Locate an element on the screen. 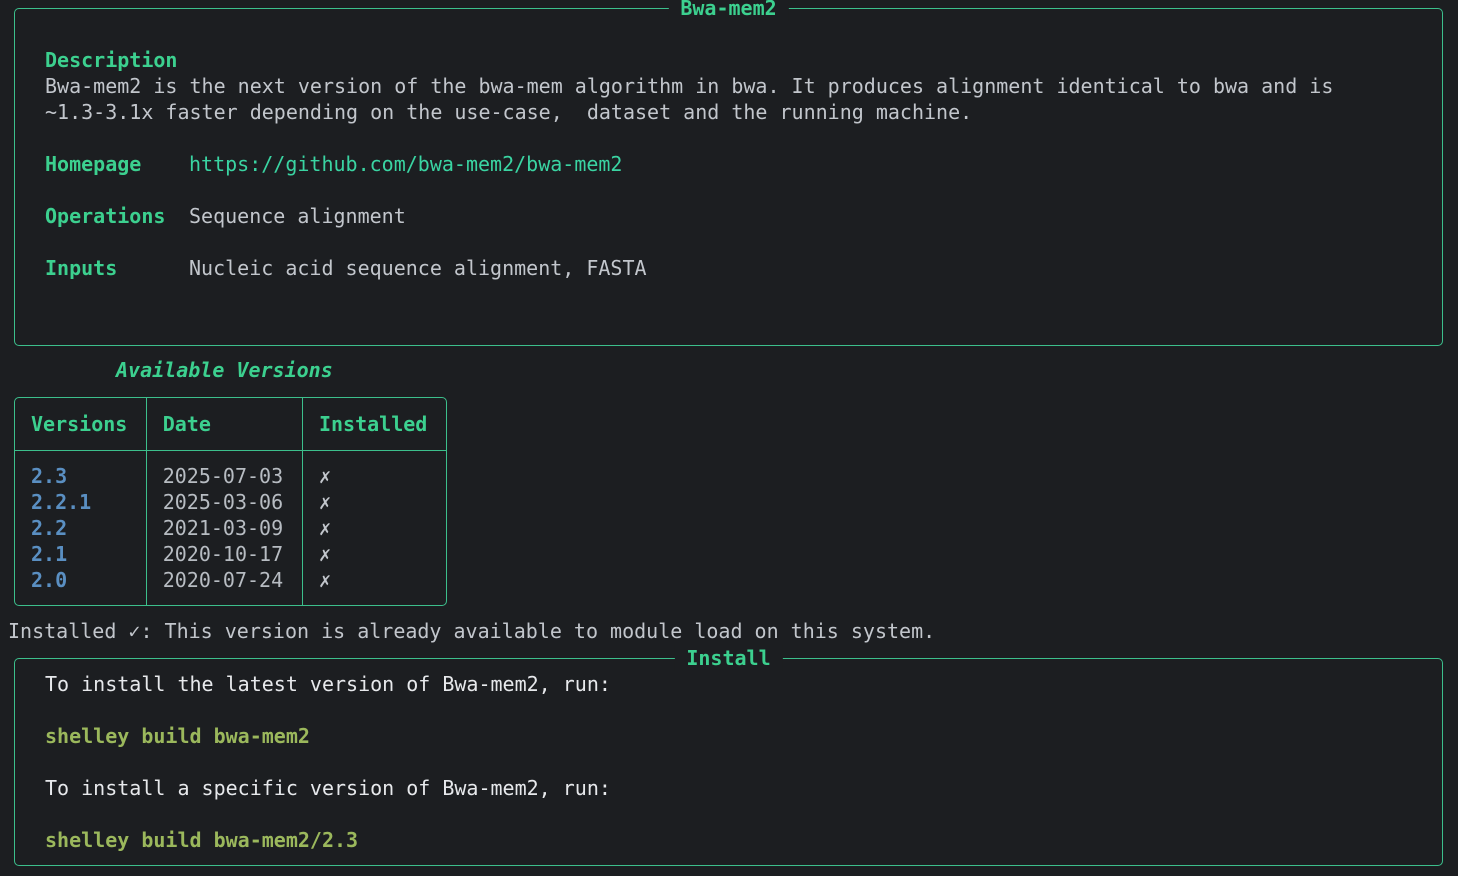  date-cell: 2020-10-17 is located at coordinates (223, 554).